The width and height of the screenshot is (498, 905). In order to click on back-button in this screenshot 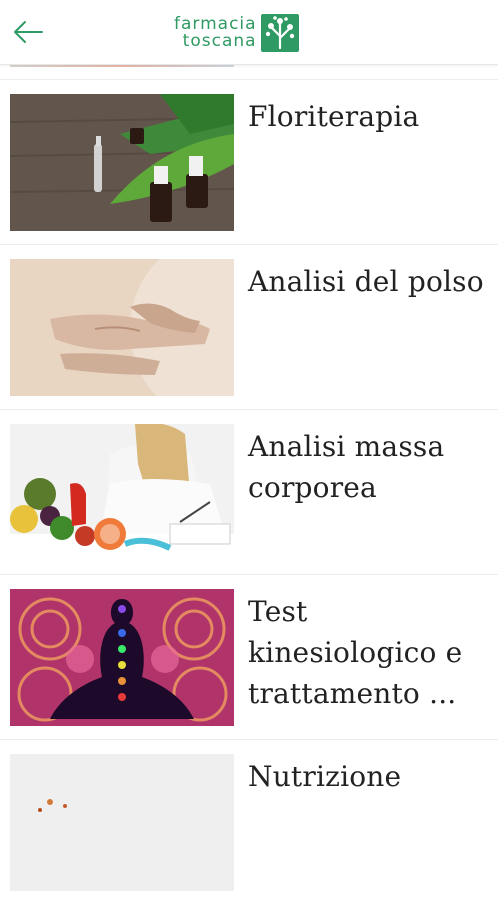, I will do `click(28, 32)`.